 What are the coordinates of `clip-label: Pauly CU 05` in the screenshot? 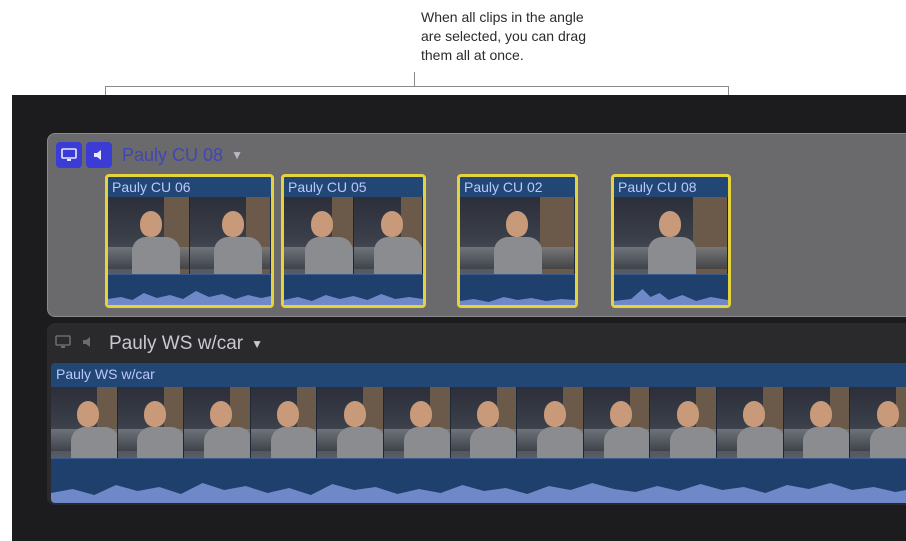 It's located at (327, 187).